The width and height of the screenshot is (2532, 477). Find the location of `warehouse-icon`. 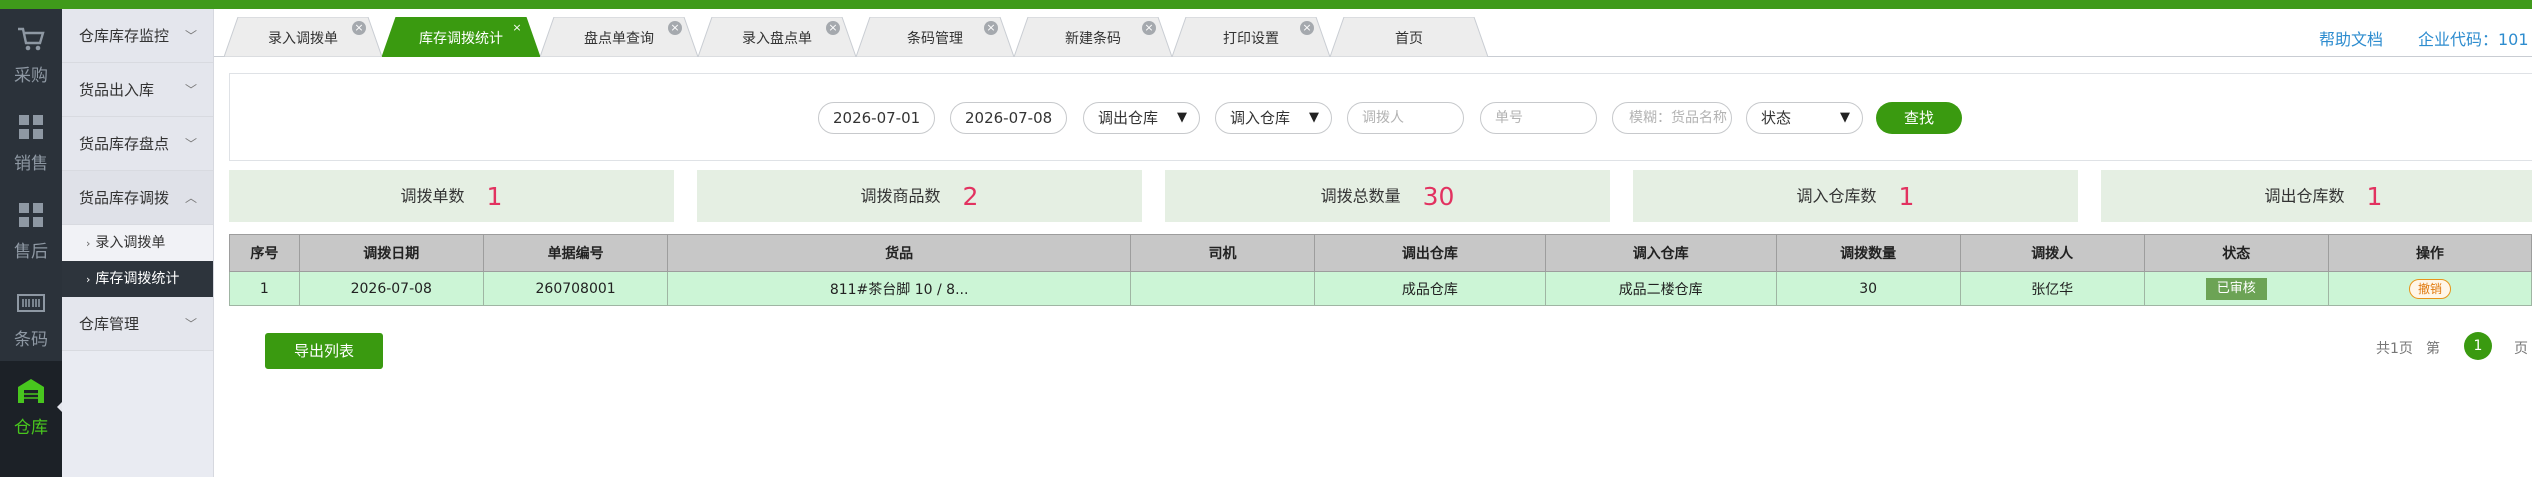

warehouse-icon is located at coordinates (31, 391).